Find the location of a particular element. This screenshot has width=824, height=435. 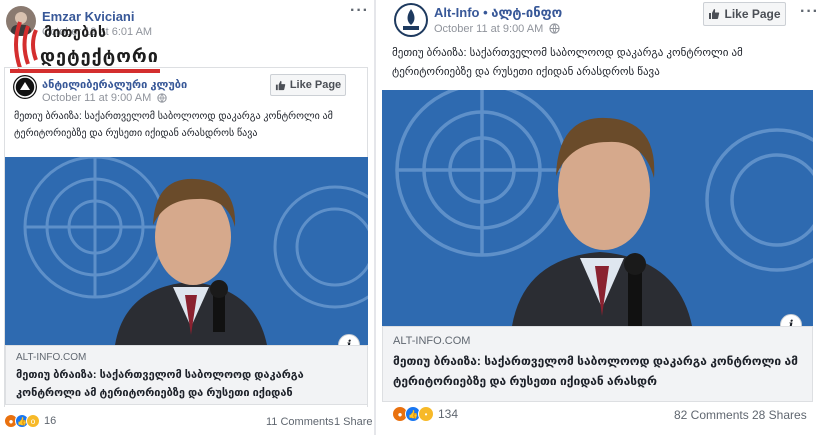

comments-count: 82 Comments is located at coordinates (711, 415).